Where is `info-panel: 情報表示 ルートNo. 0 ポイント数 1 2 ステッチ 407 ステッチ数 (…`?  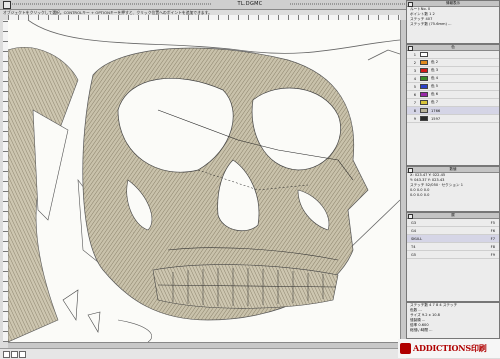
info-panel: 情報表示 ルートNo. 0 ポイント数 1 2 ステッチ 407 ステッチ数 (… is located at coordinates (453, 22).